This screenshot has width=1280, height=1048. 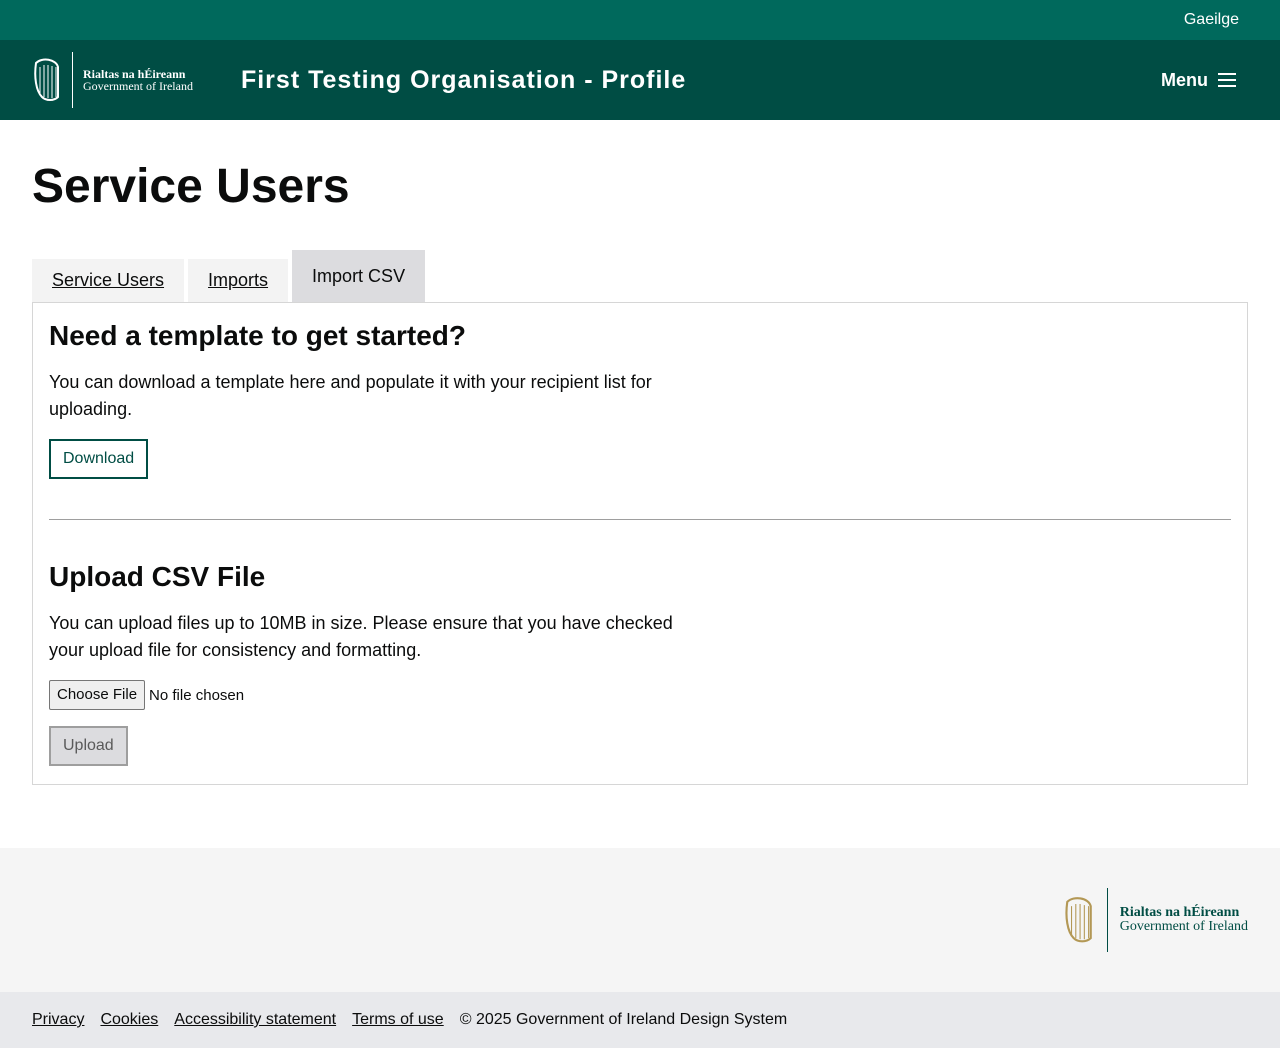 I want to click on footer-link-accessibility: Accessibility statement, so click(x=255, y=1020).